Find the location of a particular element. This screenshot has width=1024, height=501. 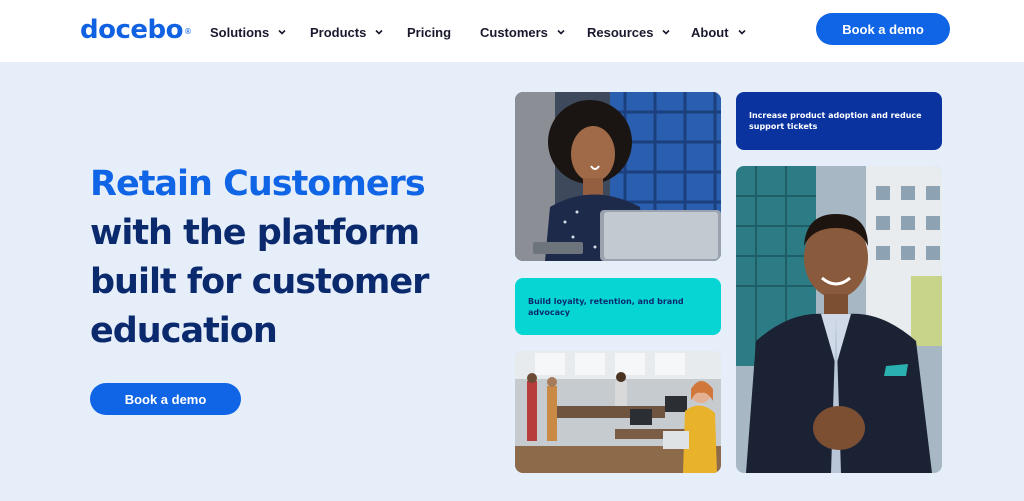

headline-accent: Retain Customers is located at coordinates (258, 184).